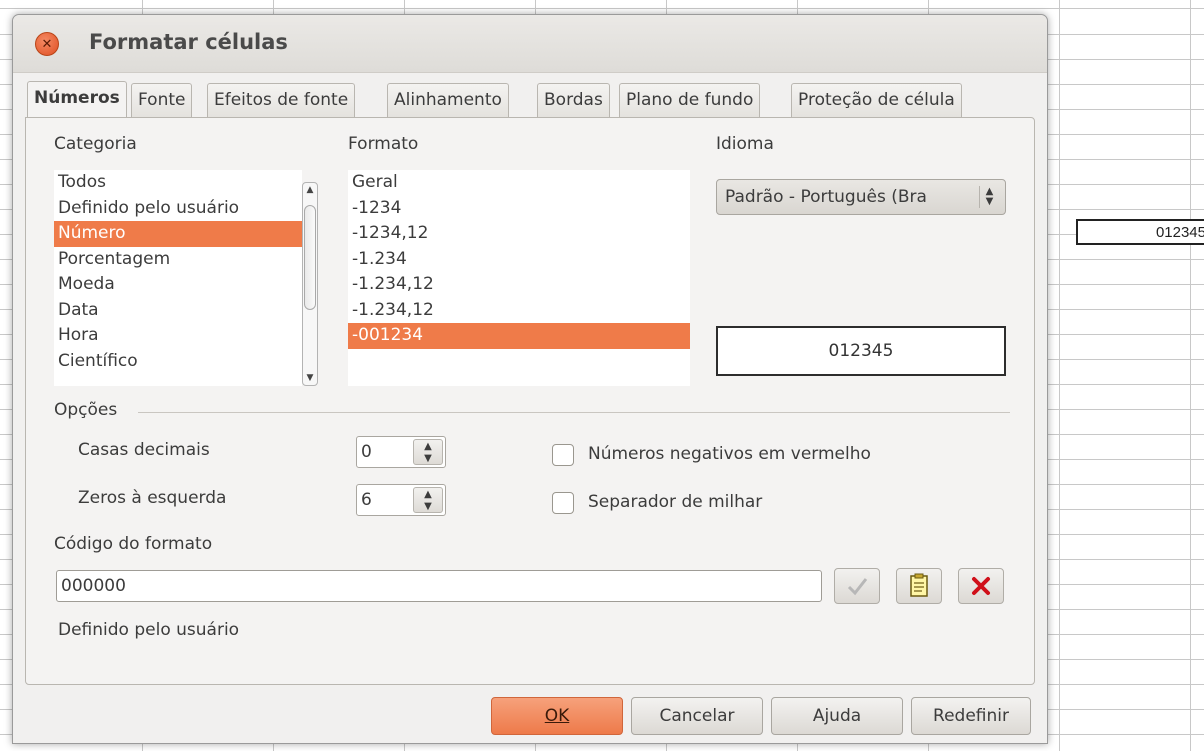  I want to click on delete-icon, so click(981, 586).